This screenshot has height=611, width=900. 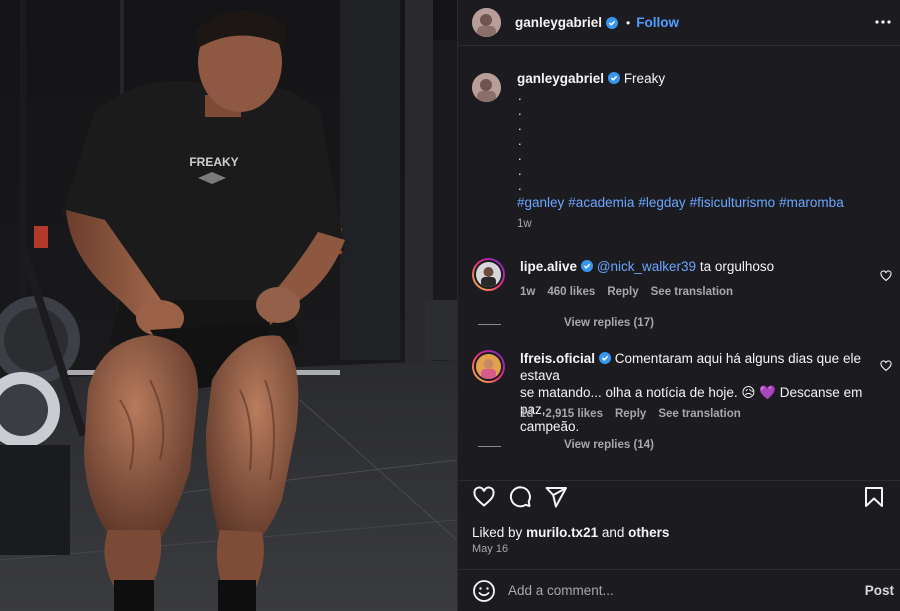 What do you see at coordinates (874, 497) in the screenshot?
I see `bookmark-icon` at bounding box center [874, 497].